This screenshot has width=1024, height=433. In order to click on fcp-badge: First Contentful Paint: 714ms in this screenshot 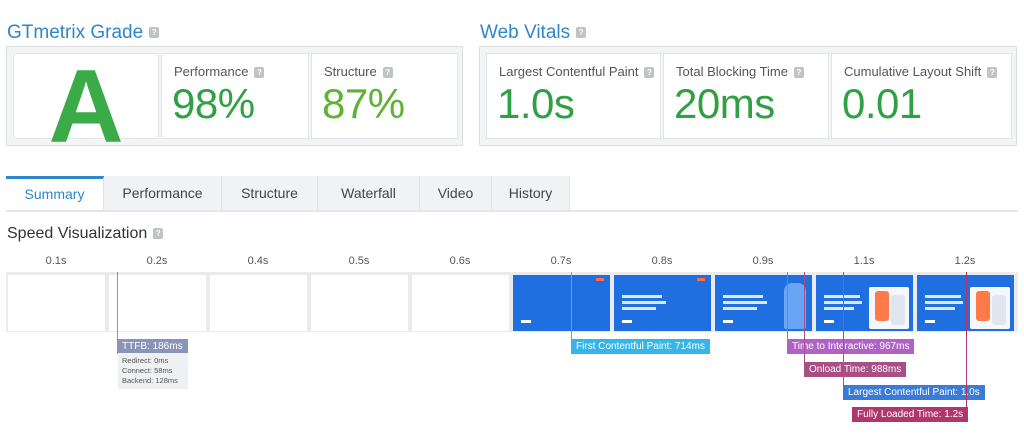, I will do `click(640, 346)`.